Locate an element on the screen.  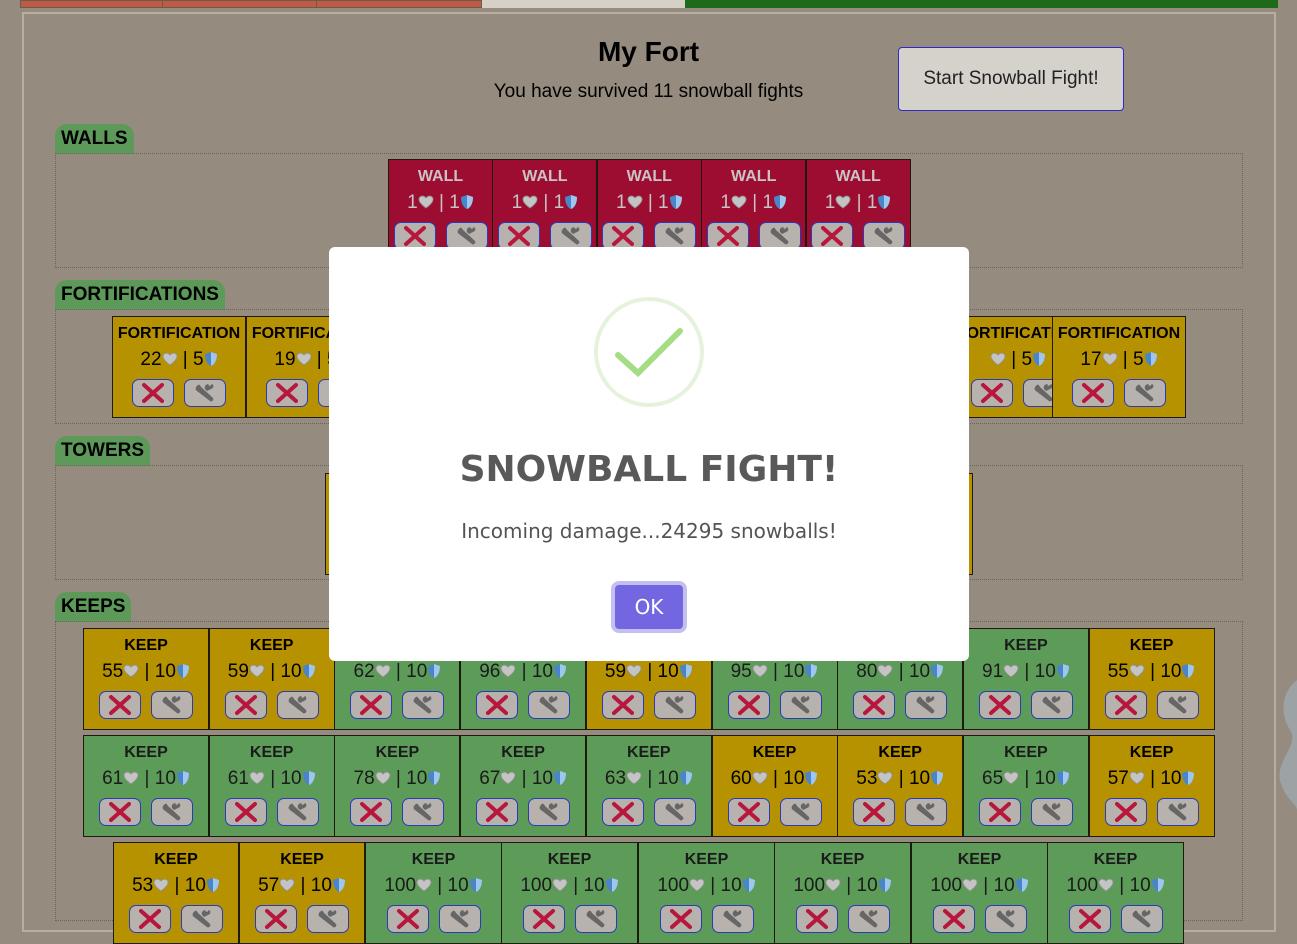
dialog-title: SNOWBALL FIGHT! is located at coordinates (649, 469).